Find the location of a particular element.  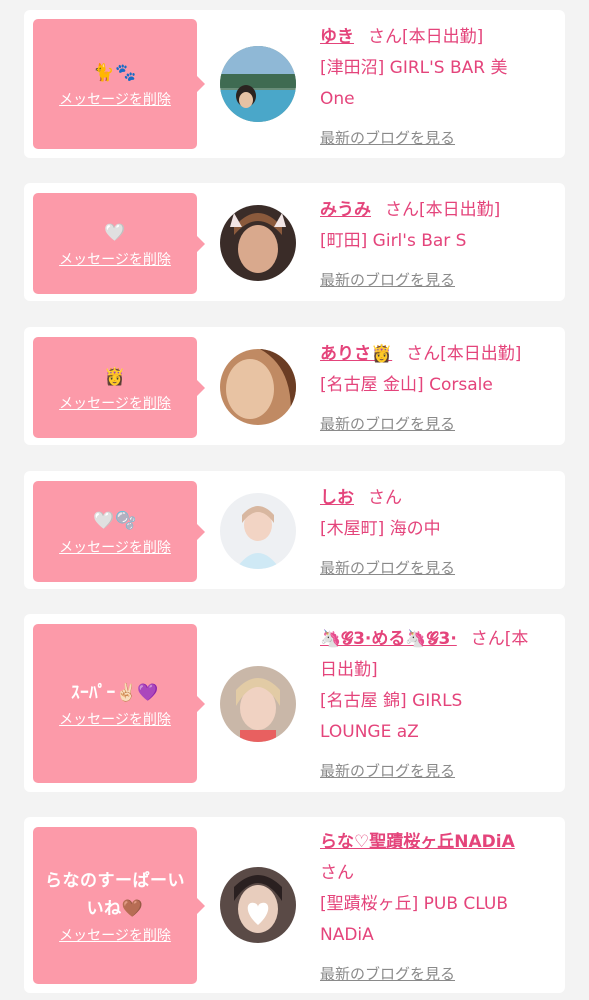

message-bubble: 🐈🐾 メッセージを削除 is located at coordinates (119, 84).